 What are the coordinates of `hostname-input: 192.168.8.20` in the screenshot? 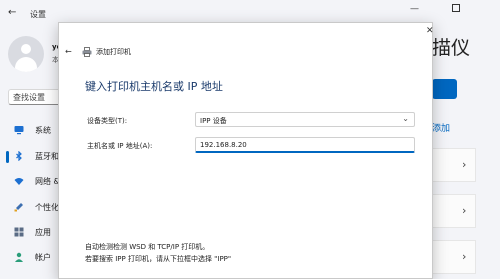 It's located at (305, 145).